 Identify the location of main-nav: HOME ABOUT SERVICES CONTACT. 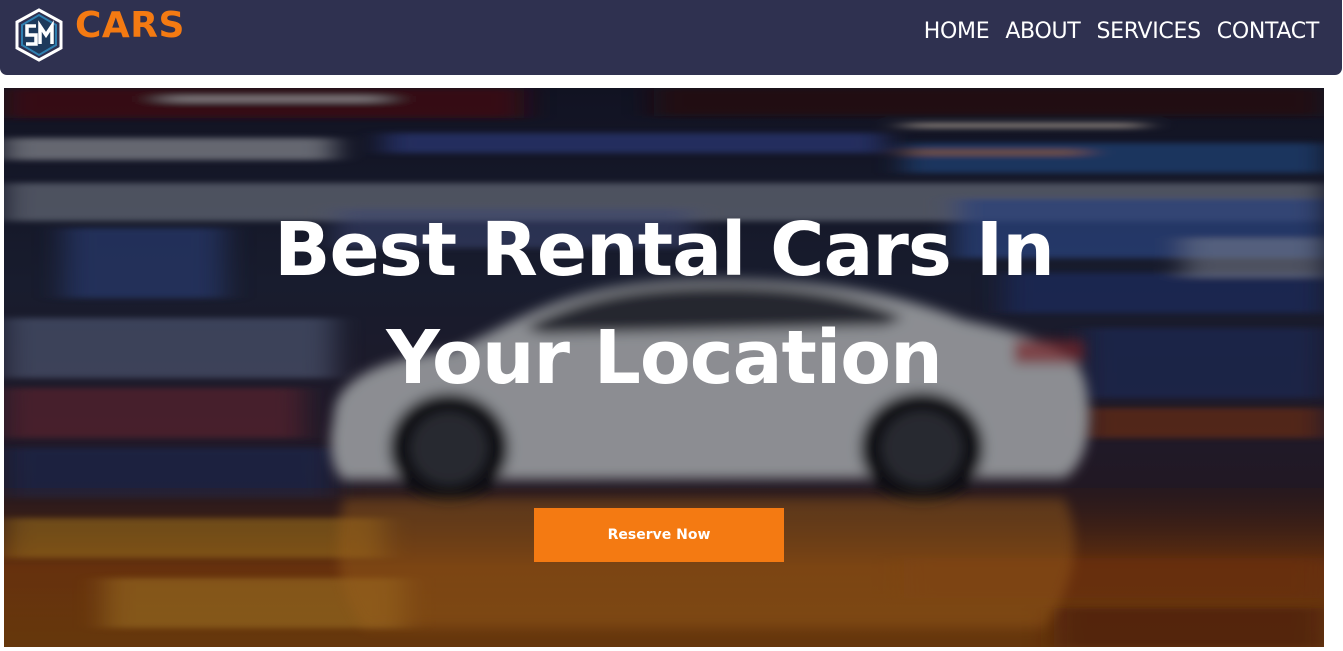
(1122, 32).